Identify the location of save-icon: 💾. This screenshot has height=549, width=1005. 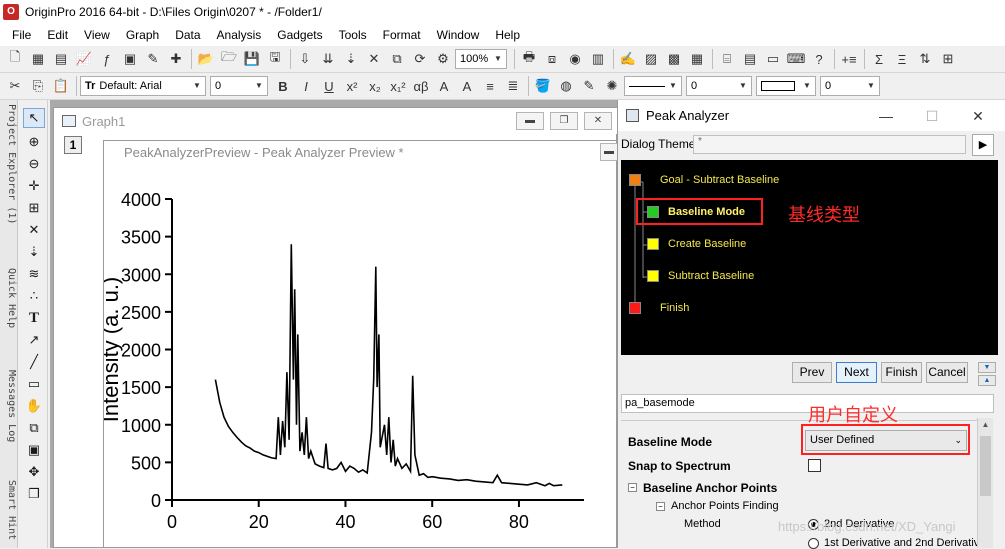
(252, 59).